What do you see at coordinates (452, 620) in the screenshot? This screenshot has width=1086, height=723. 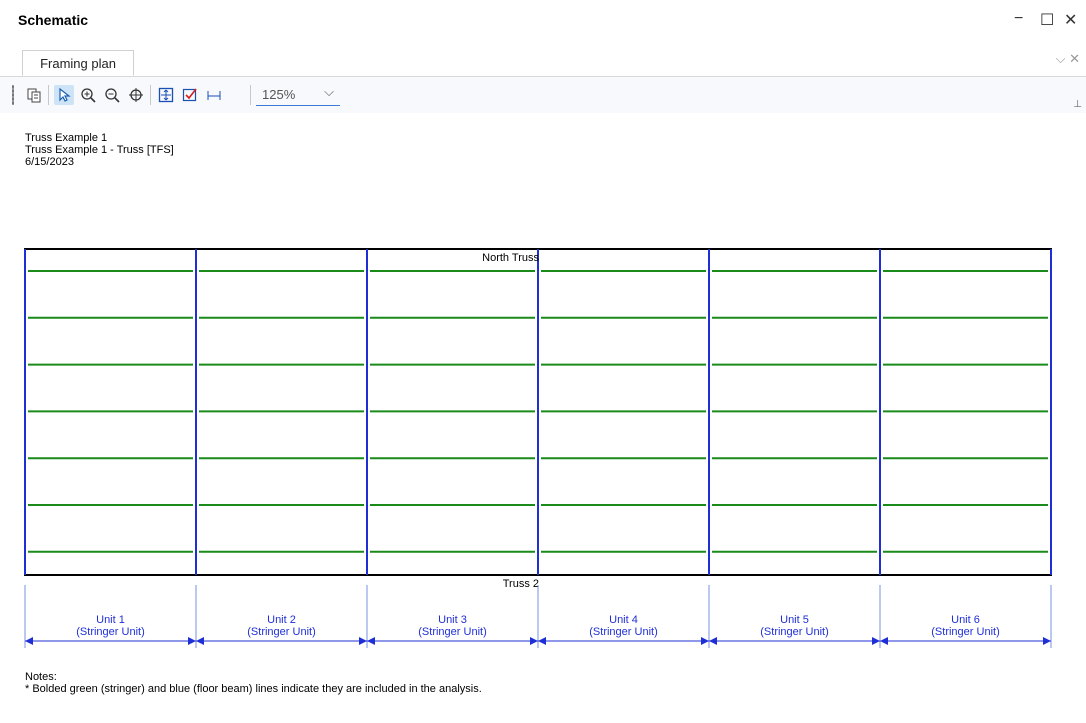 I see `unit-name-label: Unit 3` at bounding box center [452, 620].